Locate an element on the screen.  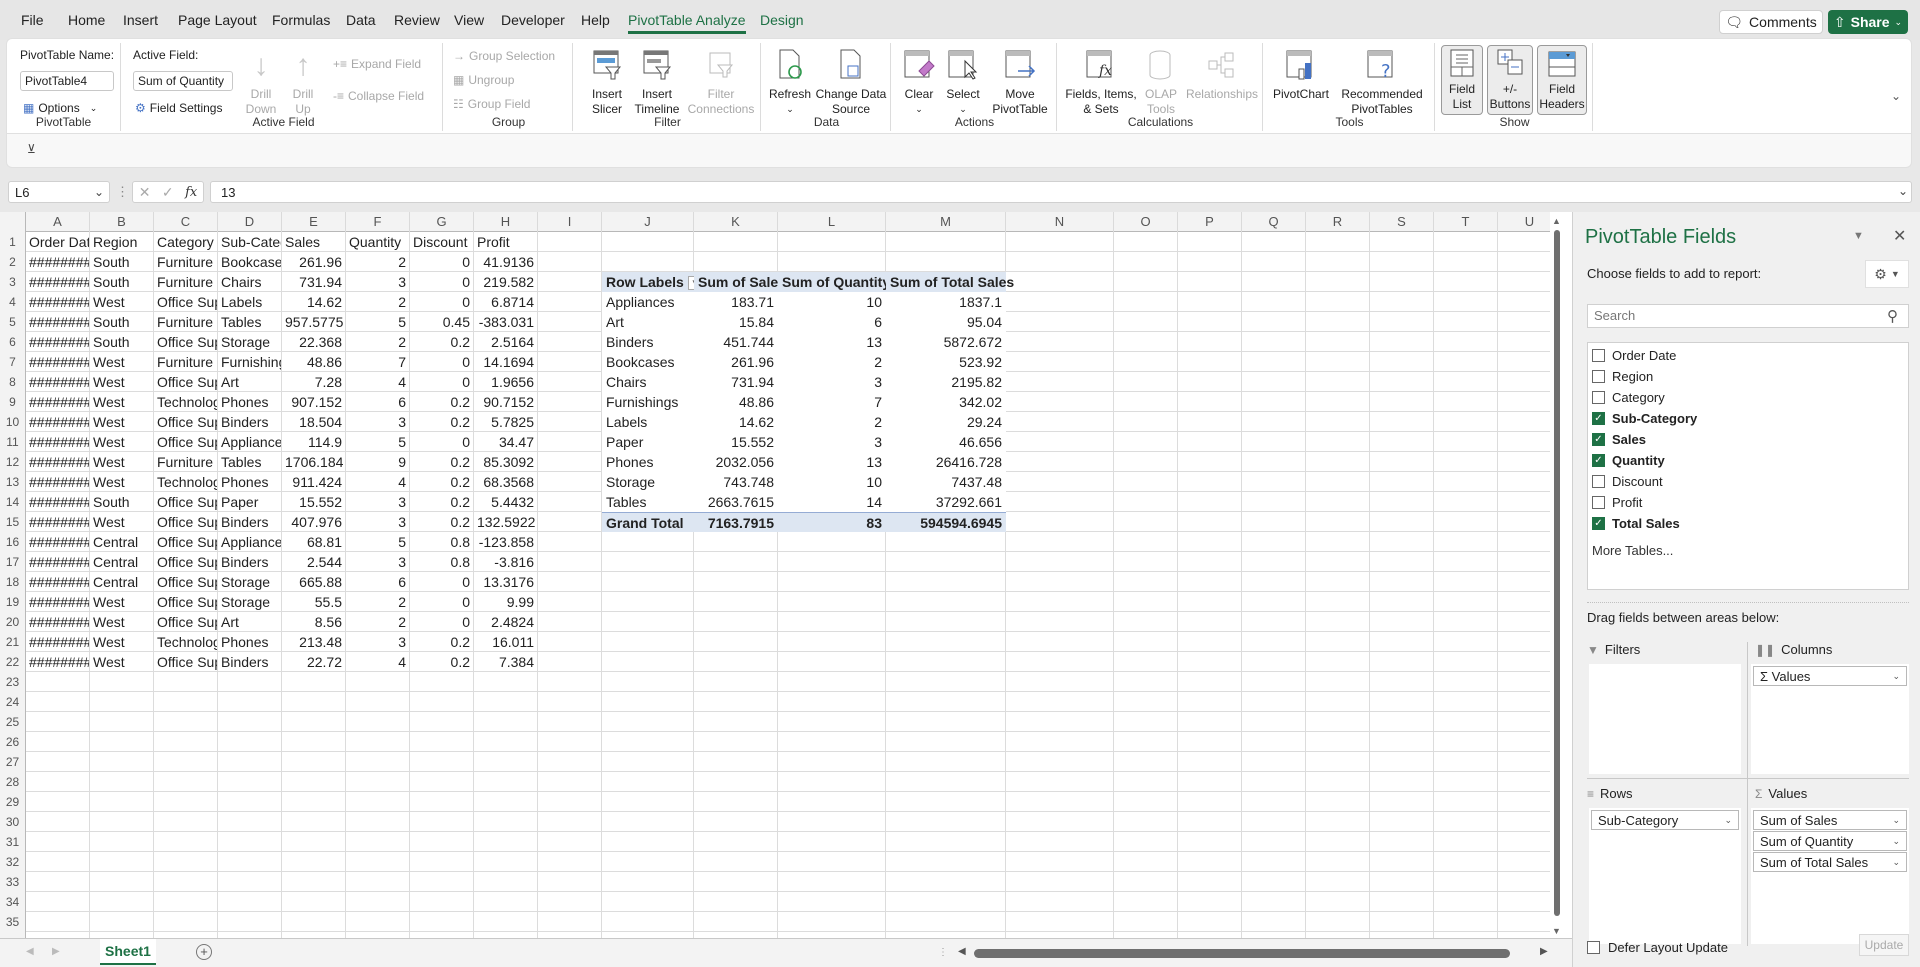
grand-total-value: 7163.7915 is located at coordinates (736, 522).